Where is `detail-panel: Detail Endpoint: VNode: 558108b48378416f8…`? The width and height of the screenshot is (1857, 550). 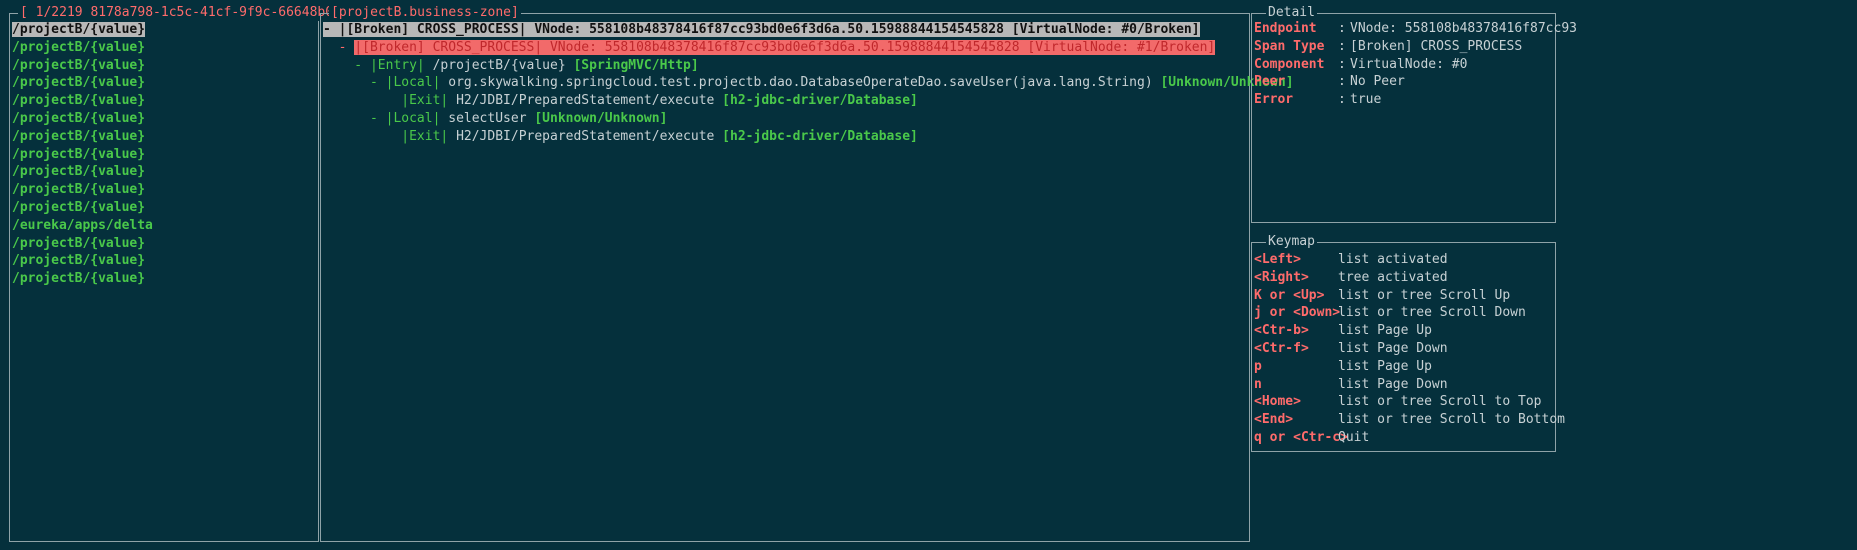
detail-panel: Detail Endpoint: VNode: 558108b48378416f8… is located at coordinates (1414, 114).